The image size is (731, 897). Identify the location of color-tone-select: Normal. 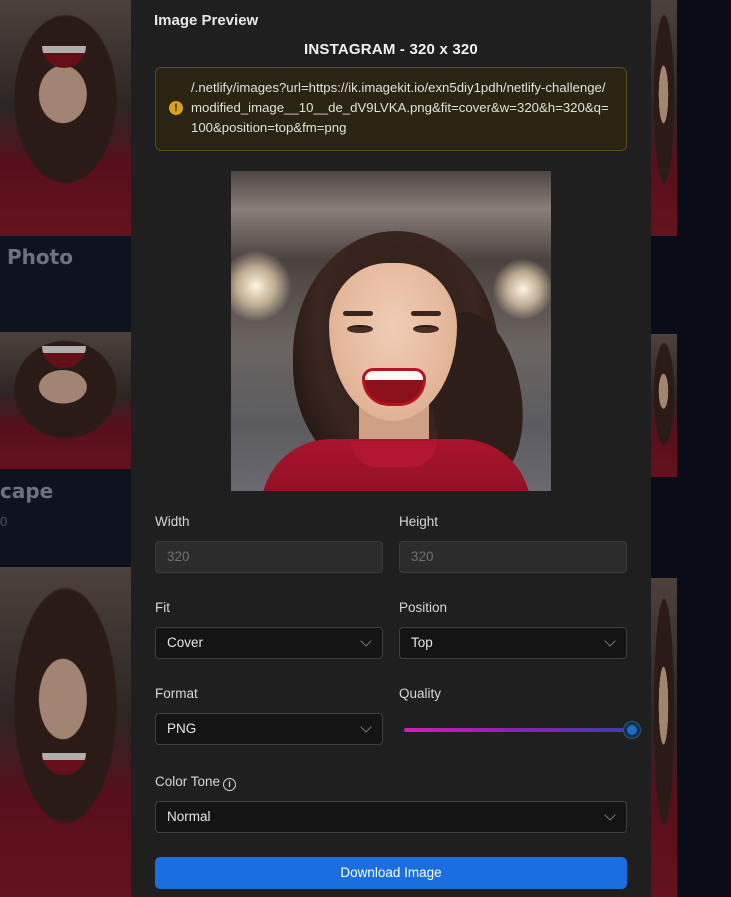
(391, 817).